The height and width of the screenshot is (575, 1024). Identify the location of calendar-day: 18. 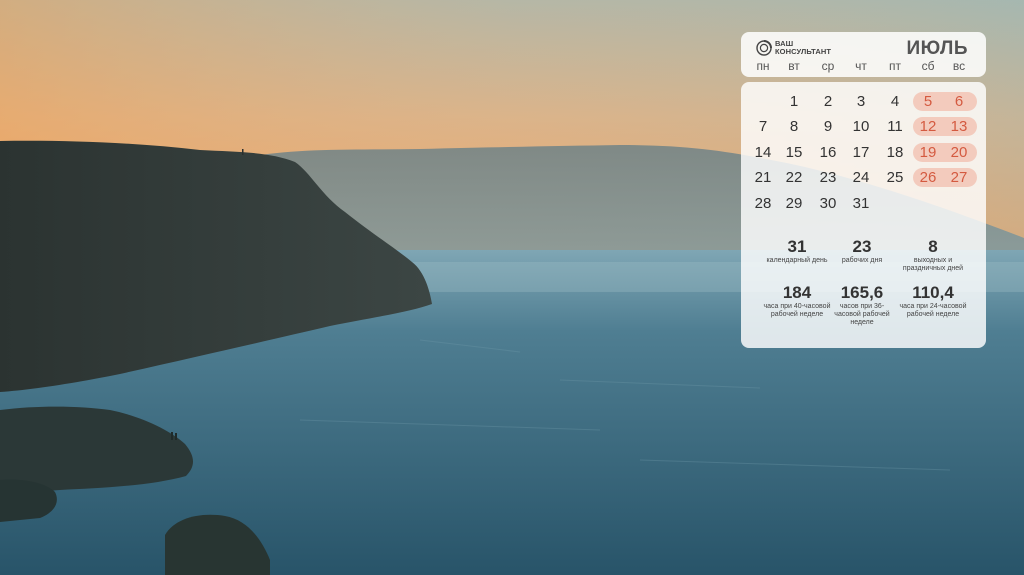
(895, 152).